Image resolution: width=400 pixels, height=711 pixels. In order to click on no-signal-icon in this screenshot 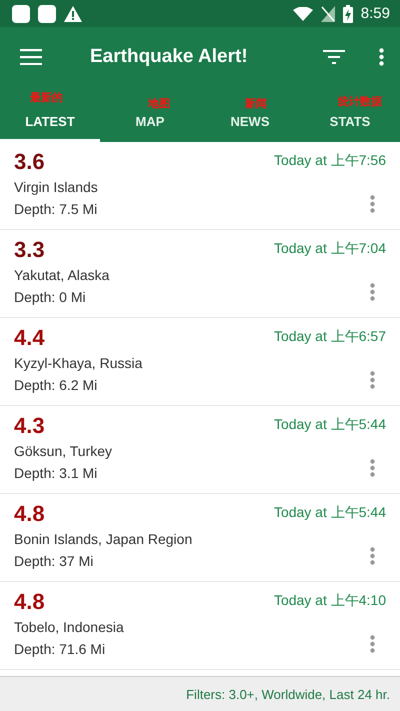, I will do `click(327, 14)`.